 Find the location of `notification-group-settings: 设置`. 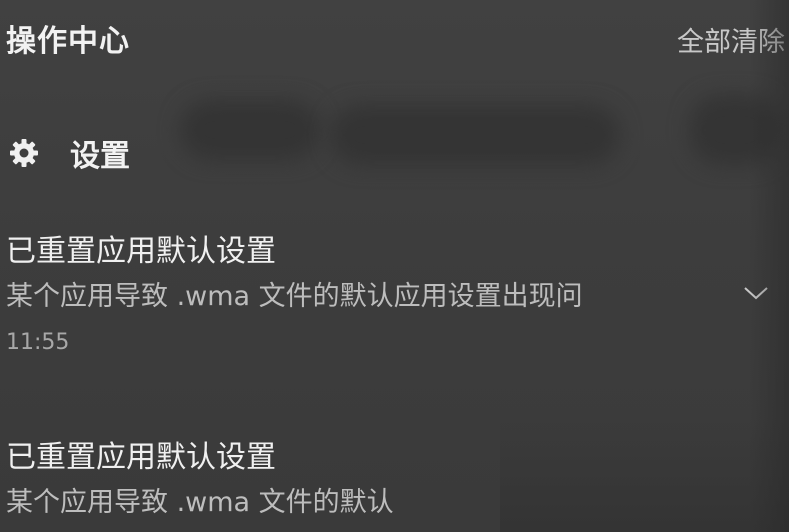

notification-group-settings: 设置 is located at coordinates (69, 153).